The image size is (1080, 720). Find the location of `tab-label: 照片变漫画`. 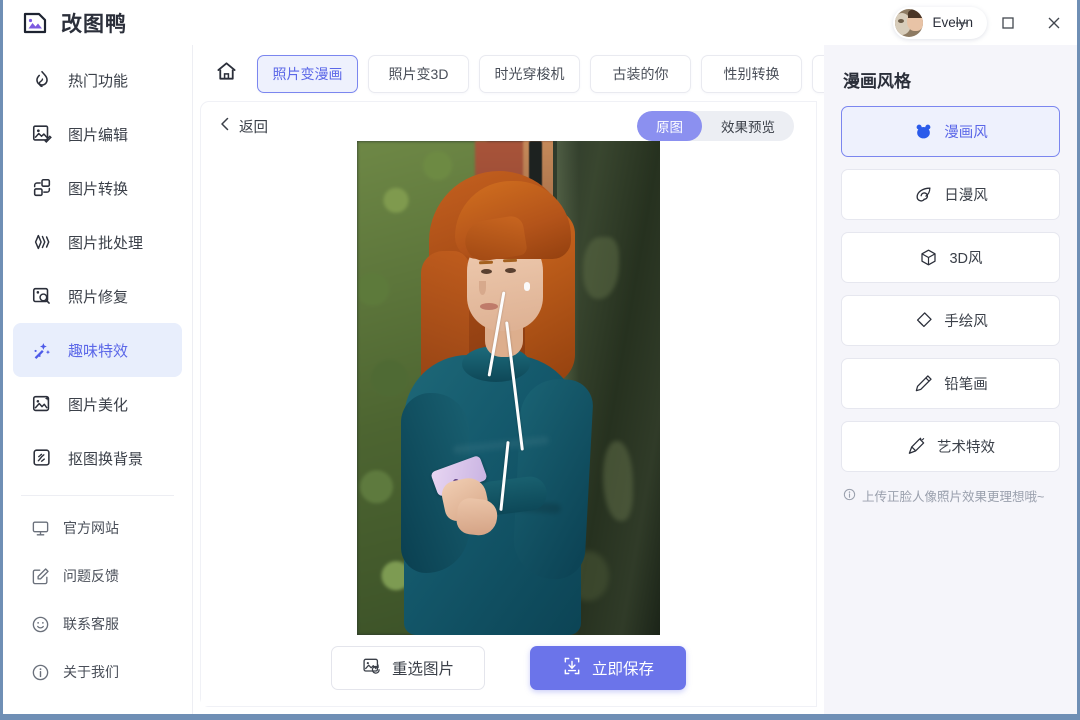

tab-label: 照片变漫画 is located at coordinates (307, 73).